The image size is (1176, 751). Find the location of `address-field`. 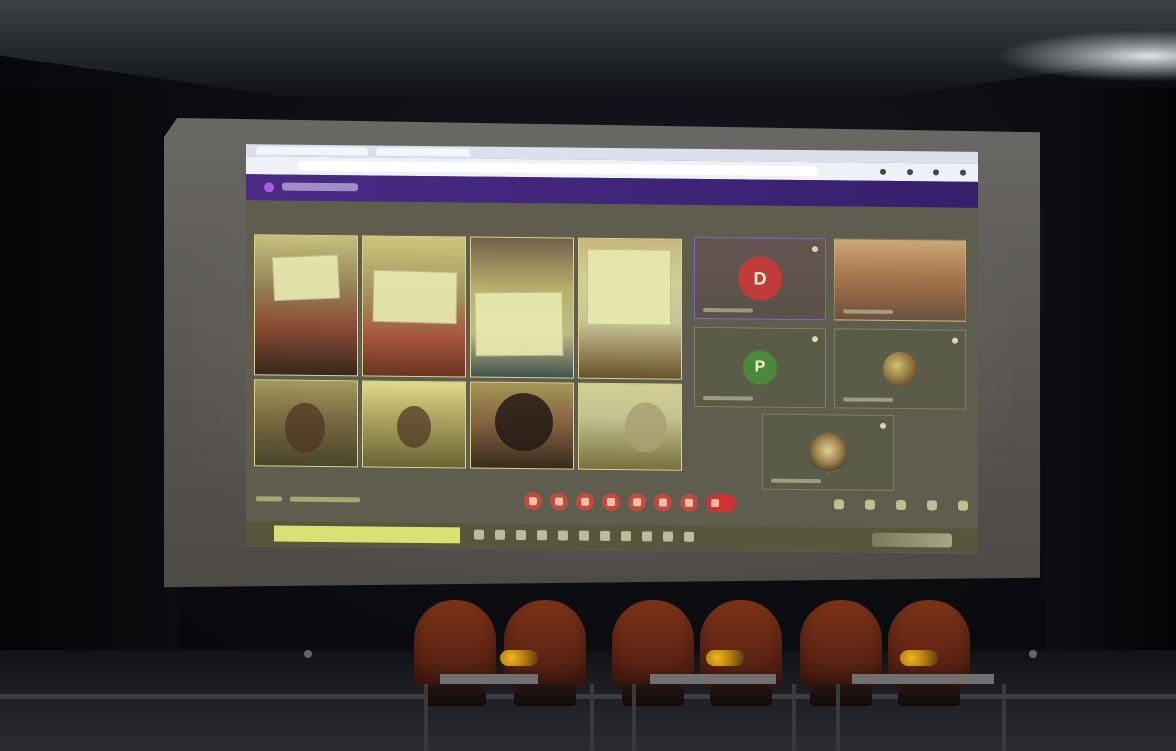

address-field is located at coordinates (558, 168).